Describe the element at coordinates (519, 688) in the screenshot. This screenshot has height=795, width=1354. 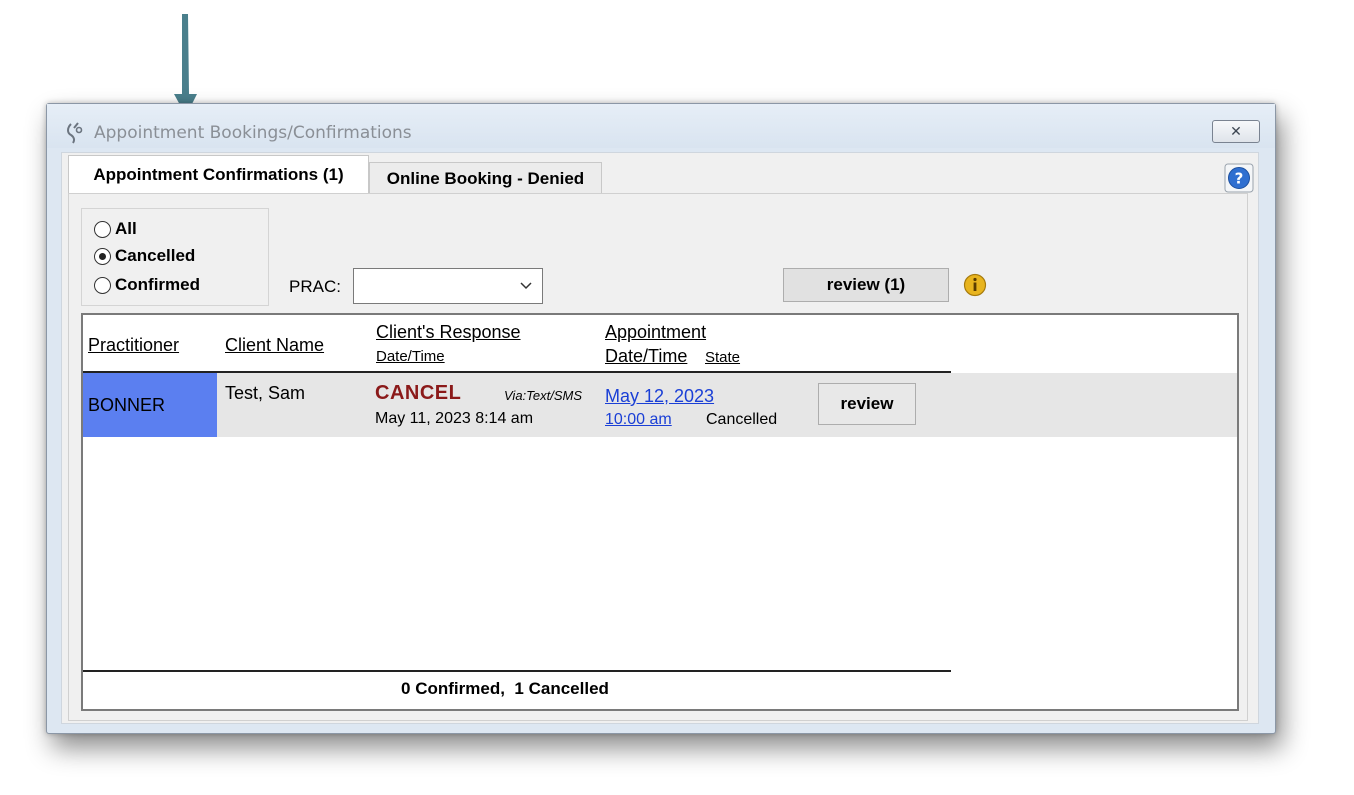
I see `cancelled-count: 1` at that location.